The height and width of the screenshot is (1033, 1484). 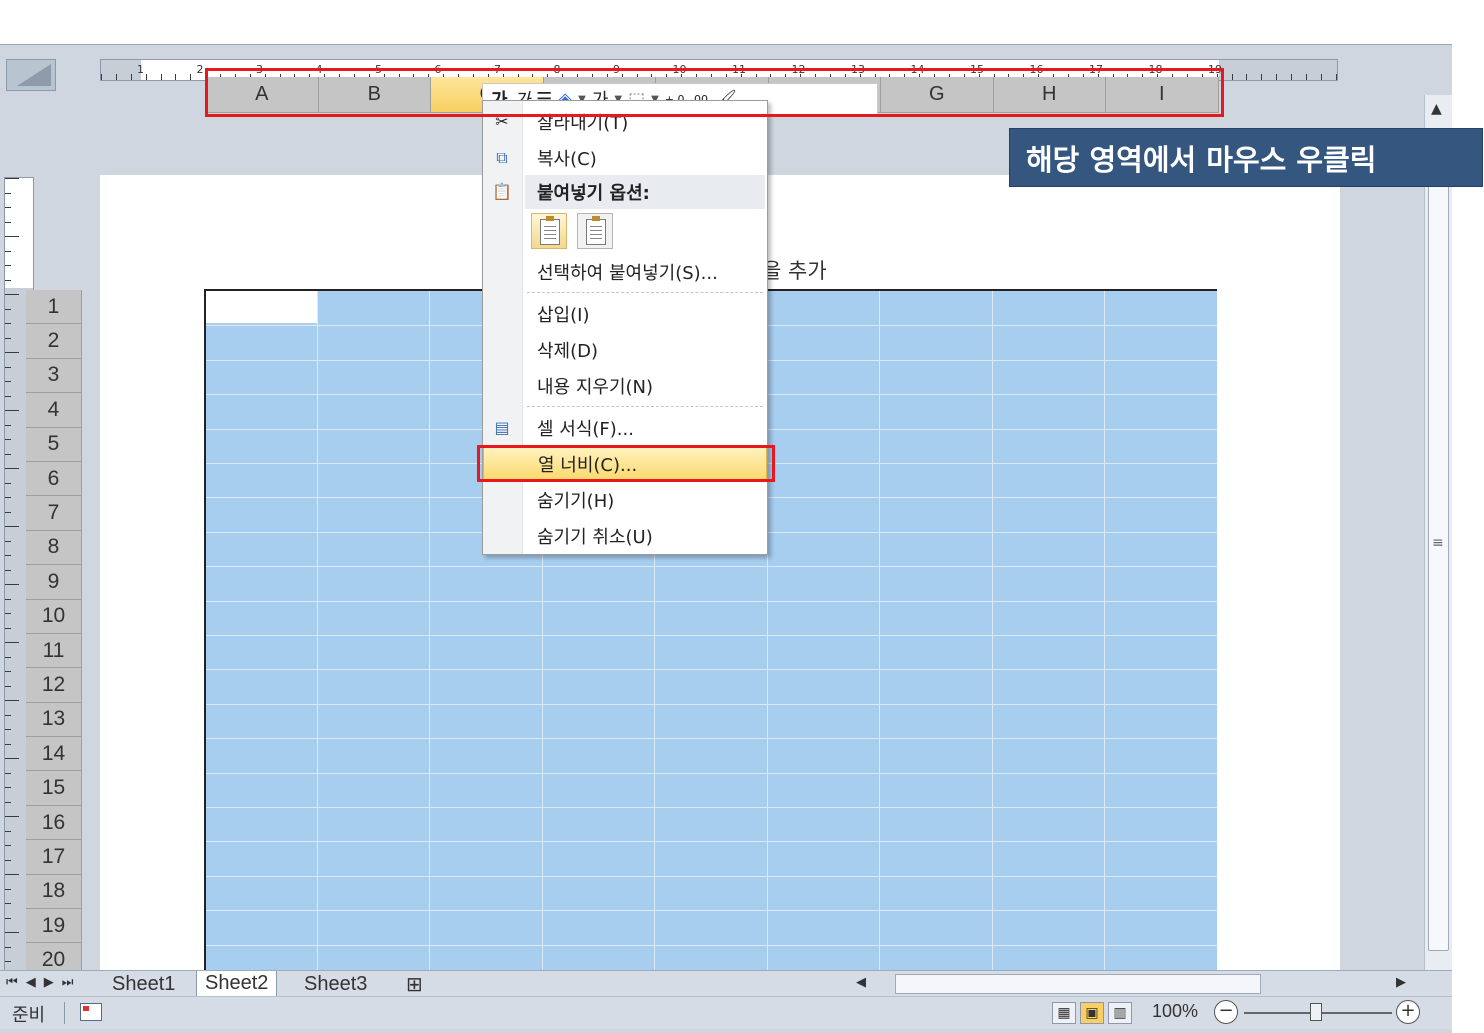 What do you see at coordinates (726, 983) in the screenshot?
I see `sheet-tab-bar: ⏮◀▶⏭ Sheet1 Sheet2 Sheet3 ⊞ ◀ ▶` at bounding box center [726, 983].